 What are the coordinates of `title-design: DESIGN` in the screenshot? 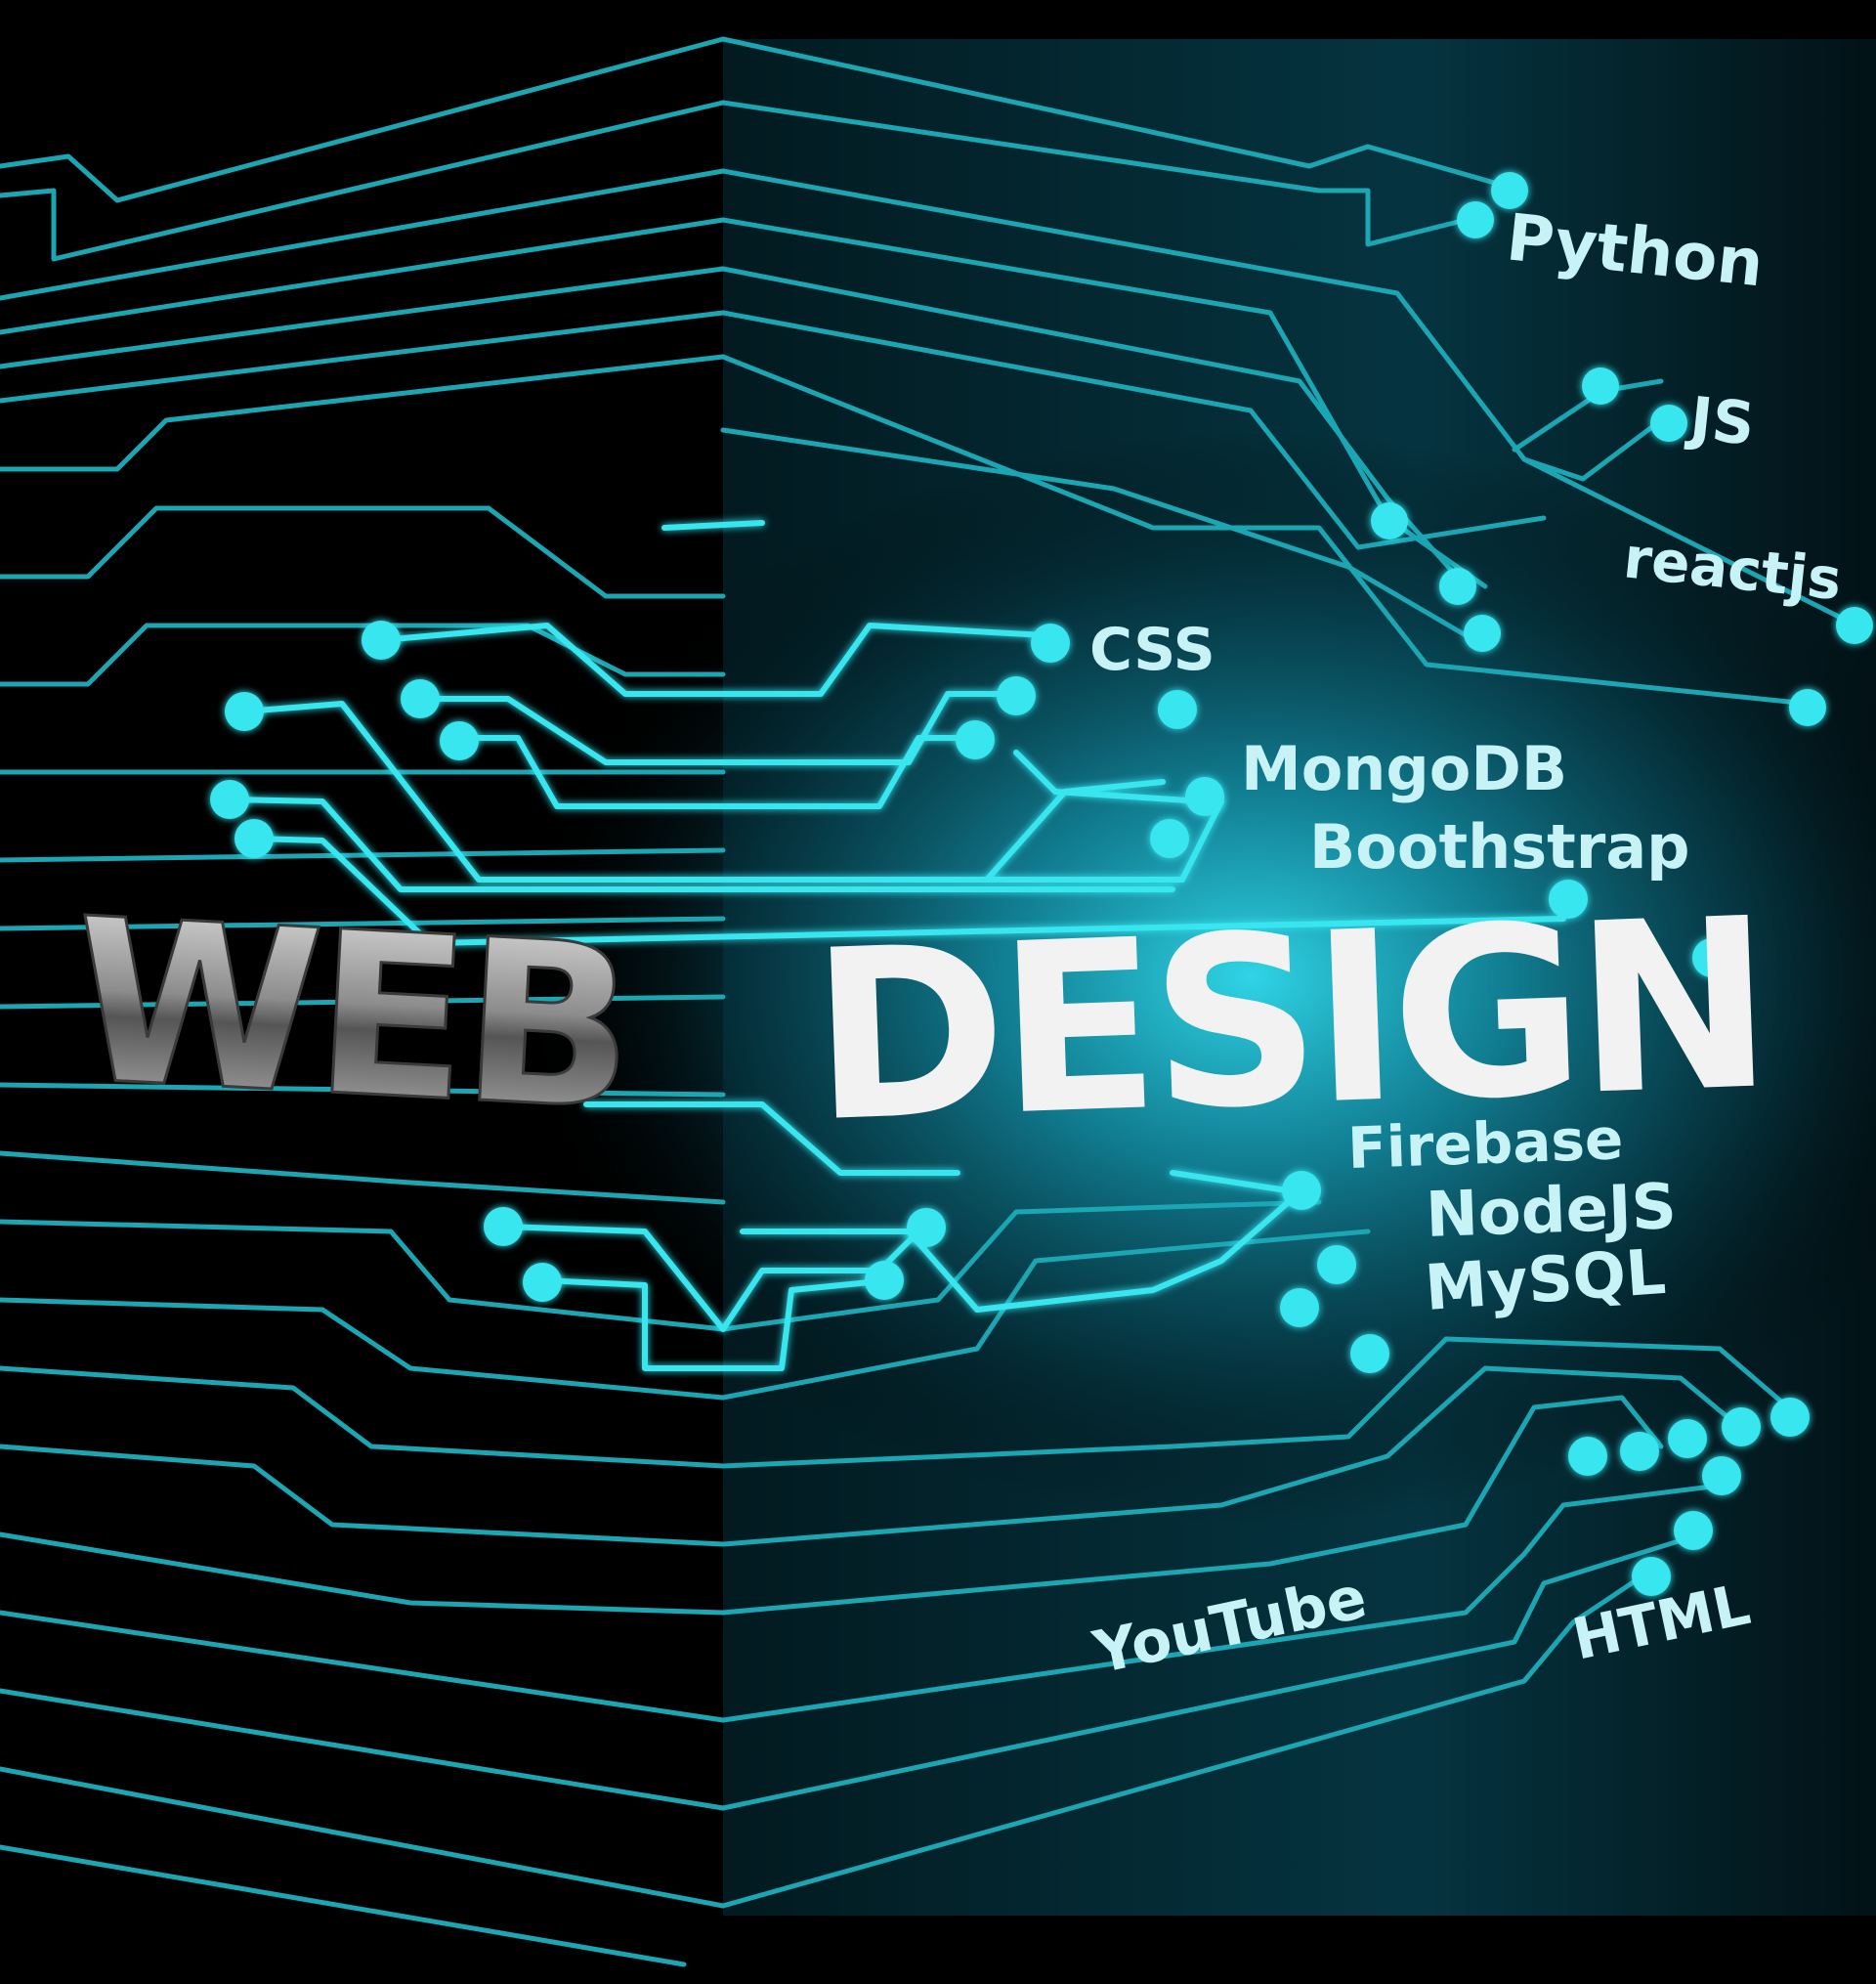 It's located at (1288, 1021).